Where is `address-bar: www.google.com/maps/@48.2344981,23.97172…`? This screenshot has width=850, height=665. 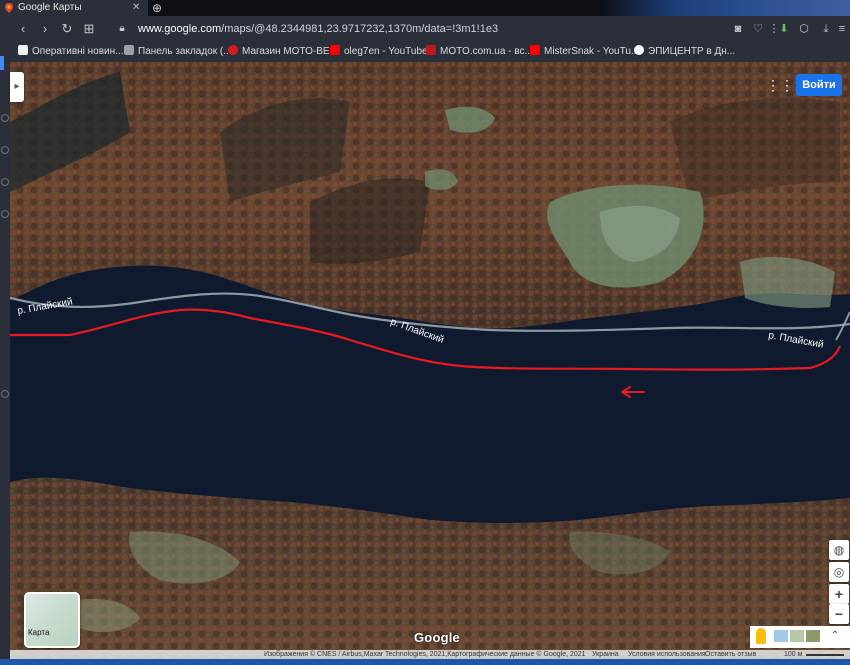
address-bar: www.google.com/maps/@48.2344981,23.97172… is located at coordinates (318, 29).